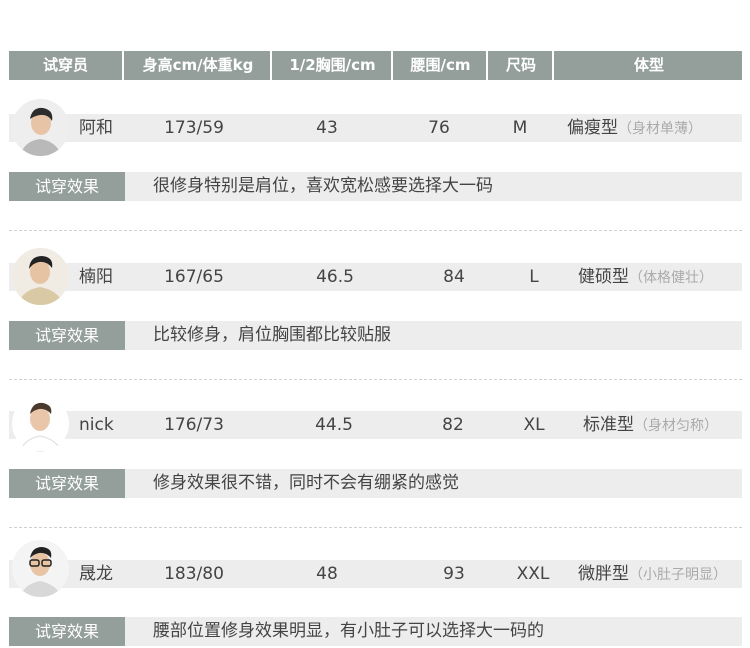 The height and width of the screenshot is (648, 750). What do you see at coordinates (592, 128) in the screenshot?
I see `body-type-main: 偏瘦型` at bounding box center [592, 128].